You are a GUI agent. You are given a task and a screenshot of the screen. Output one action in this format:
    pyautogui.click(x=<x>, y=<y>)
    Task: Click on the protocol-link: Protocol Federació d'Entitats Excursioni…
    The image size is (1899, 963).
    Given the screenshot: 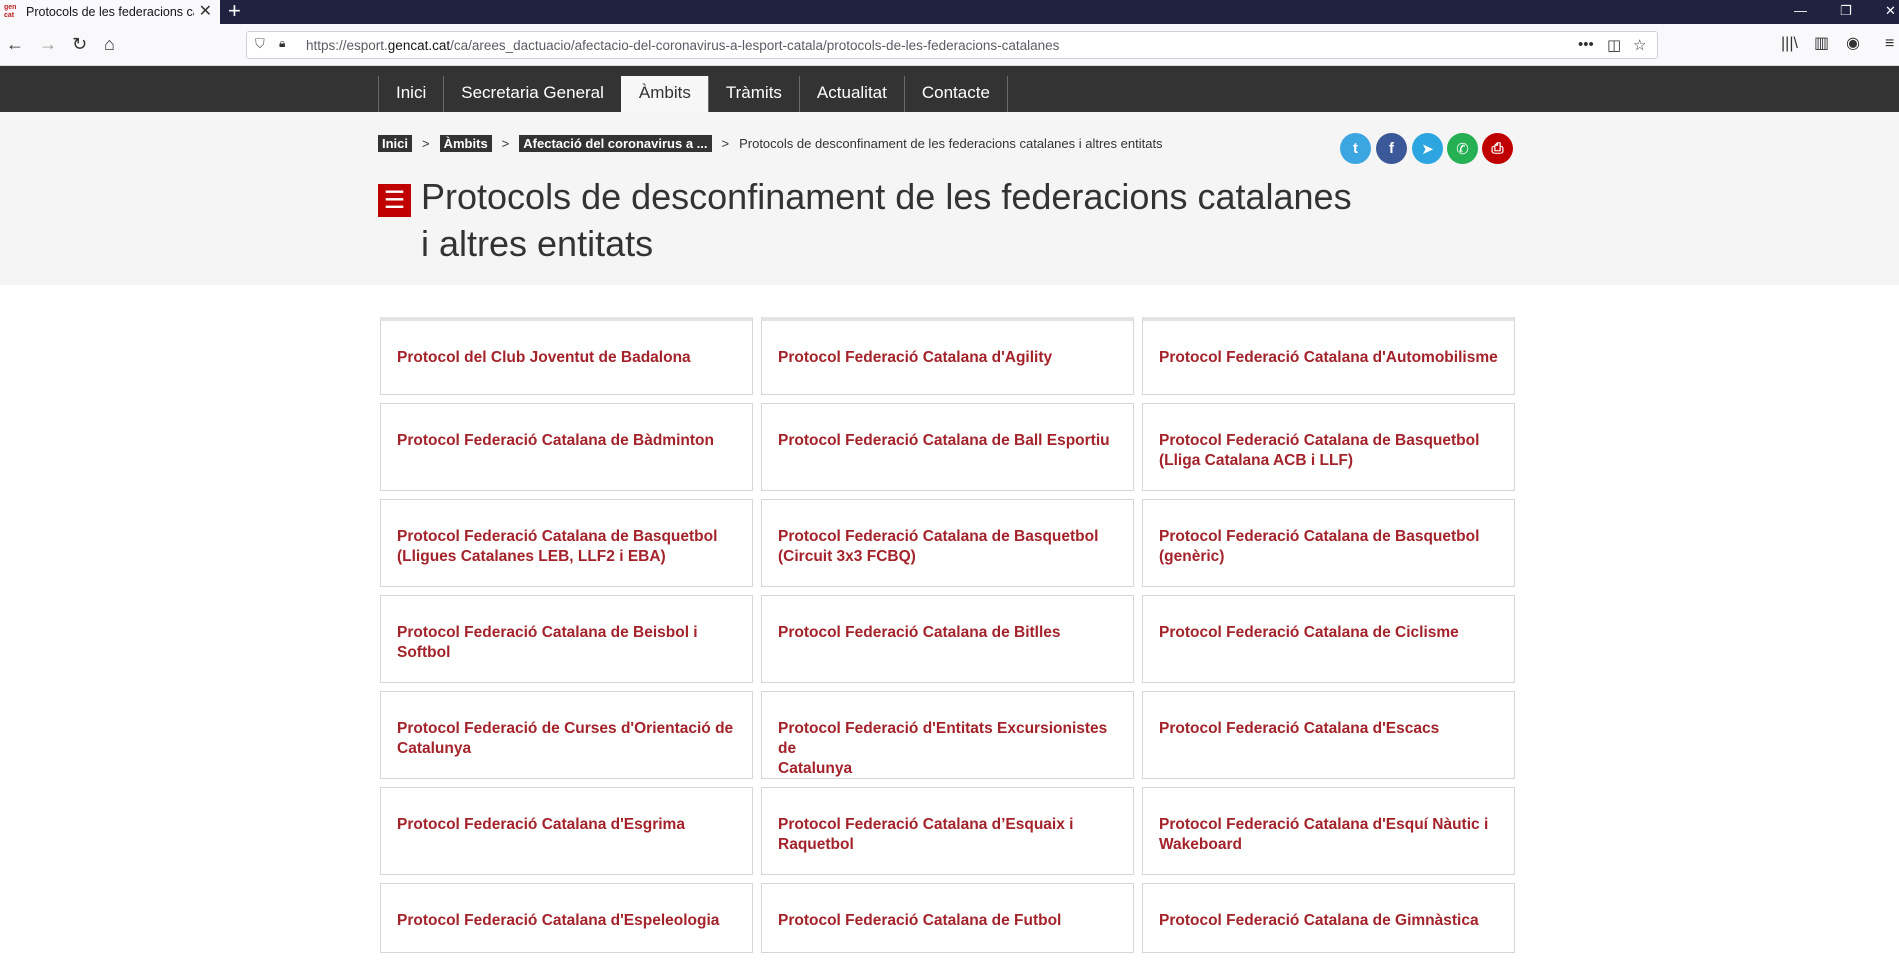 What is the action you would take?
    pyautogui.click(x=947, y=749)
    